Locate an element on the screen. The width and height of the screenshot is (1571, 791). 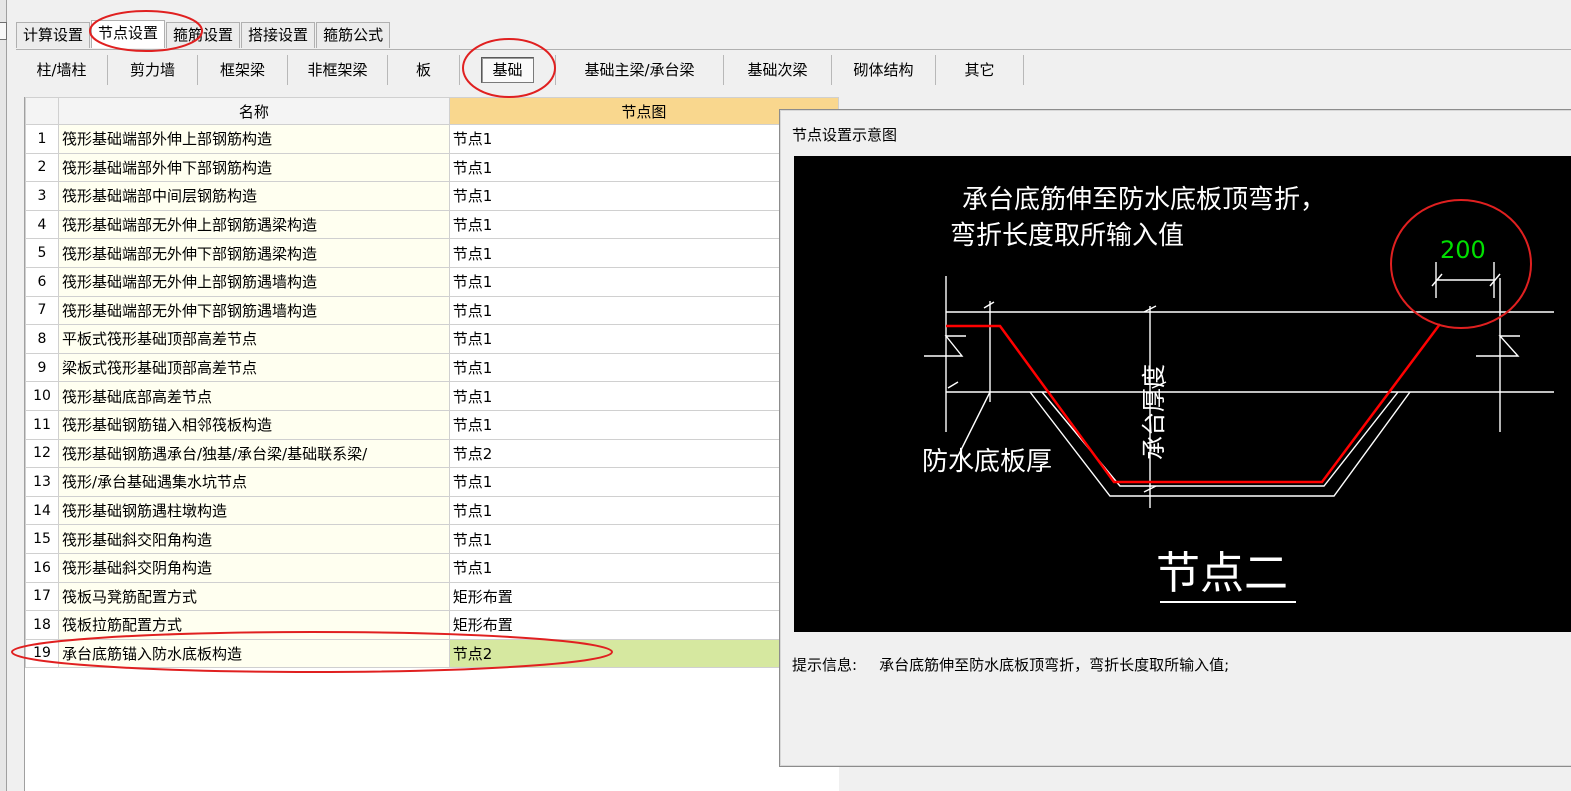
row-index: 7 is located at coordinates (42, 310).